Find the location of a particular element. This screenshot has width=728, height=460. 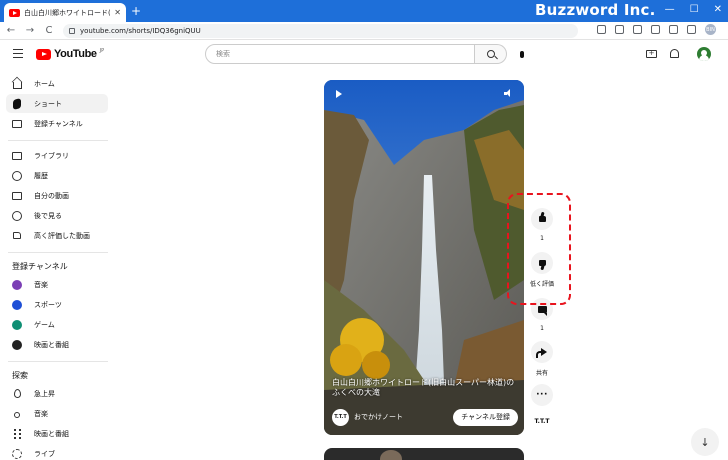

history-icon is located at coordinates (17, 175).